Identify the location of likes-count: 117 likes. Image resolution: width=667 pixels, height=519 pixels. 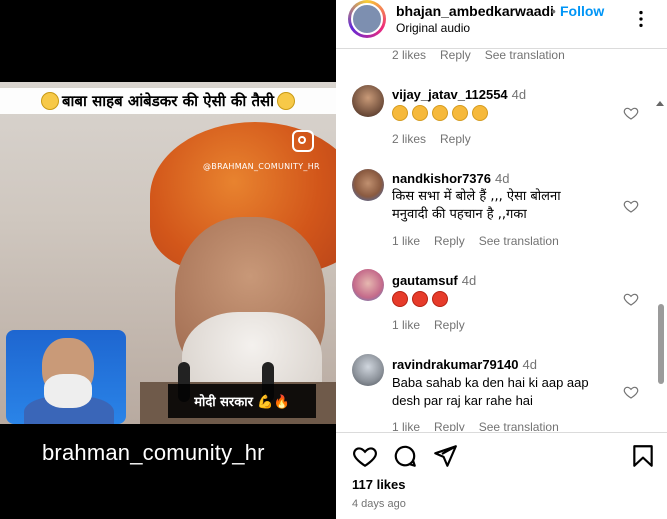
(379, 484).